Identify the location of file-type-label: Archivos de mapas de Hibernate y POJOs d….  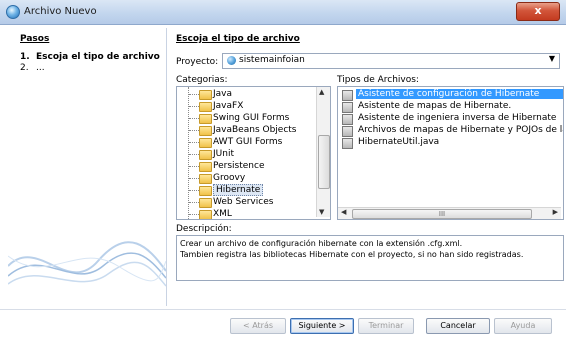
(460, 130).